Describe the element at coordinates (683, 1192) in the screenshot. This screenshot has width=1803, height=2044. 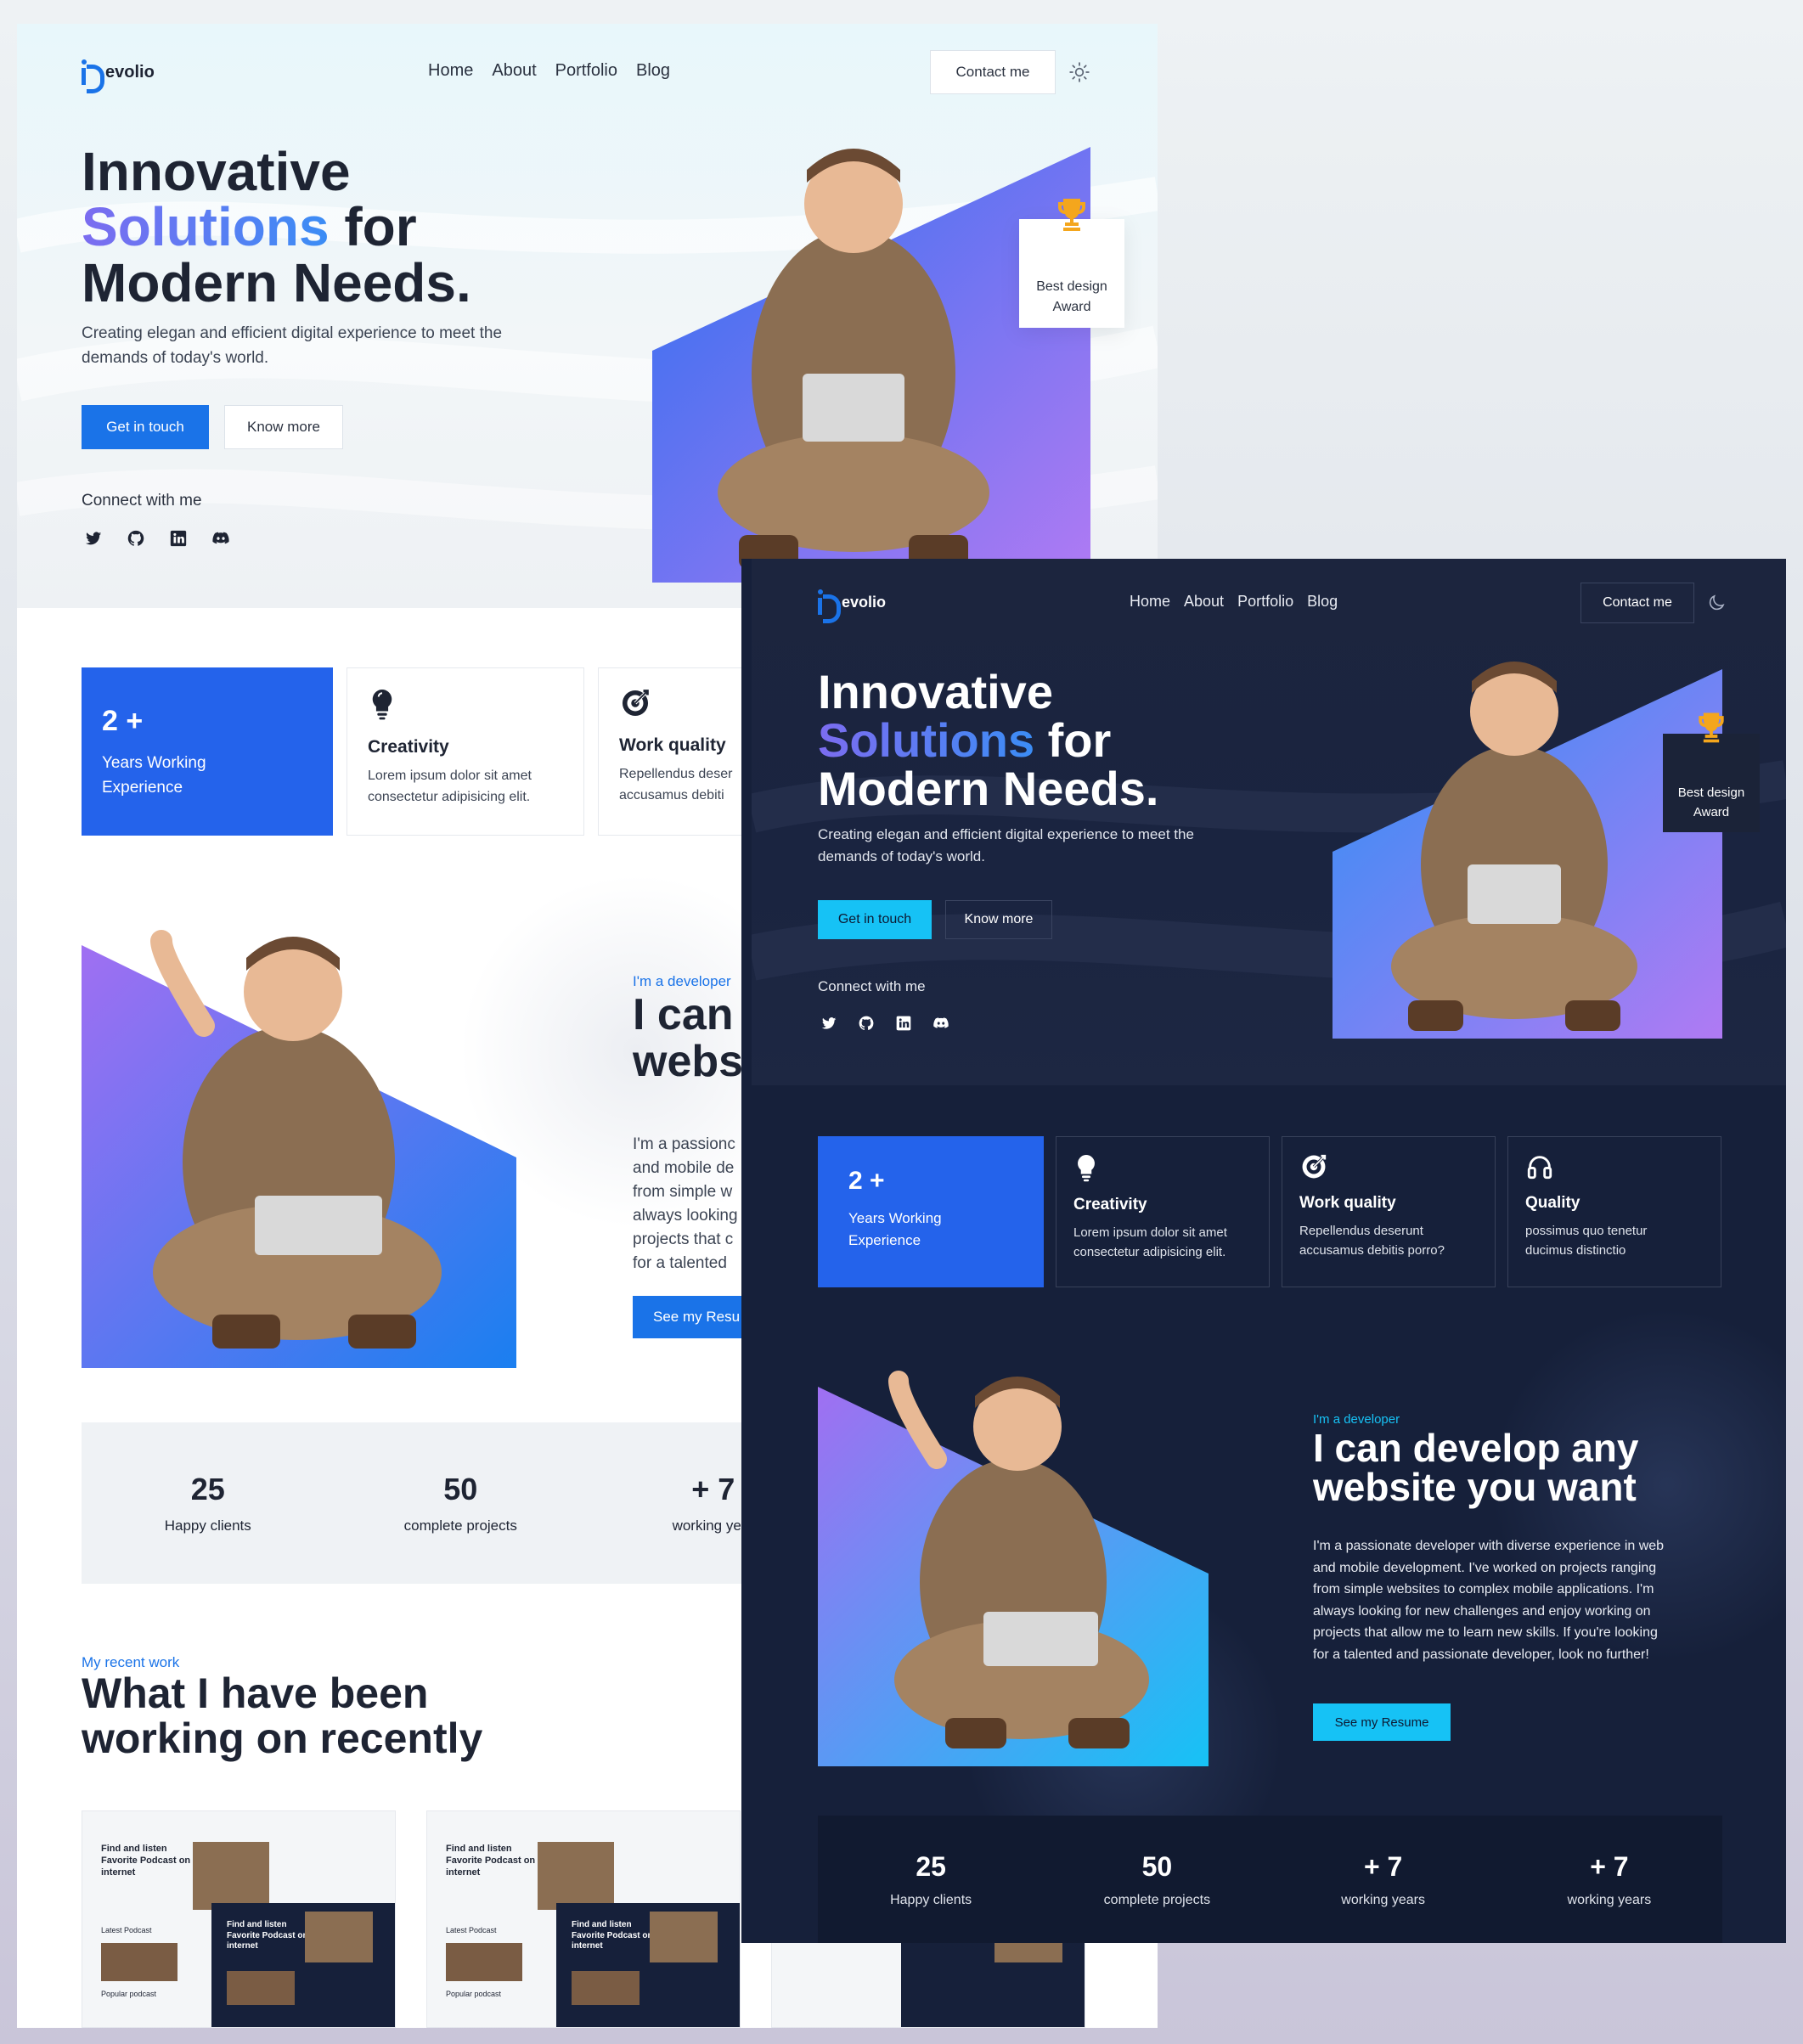
I see `about-para-line3: from simple w` at that location.